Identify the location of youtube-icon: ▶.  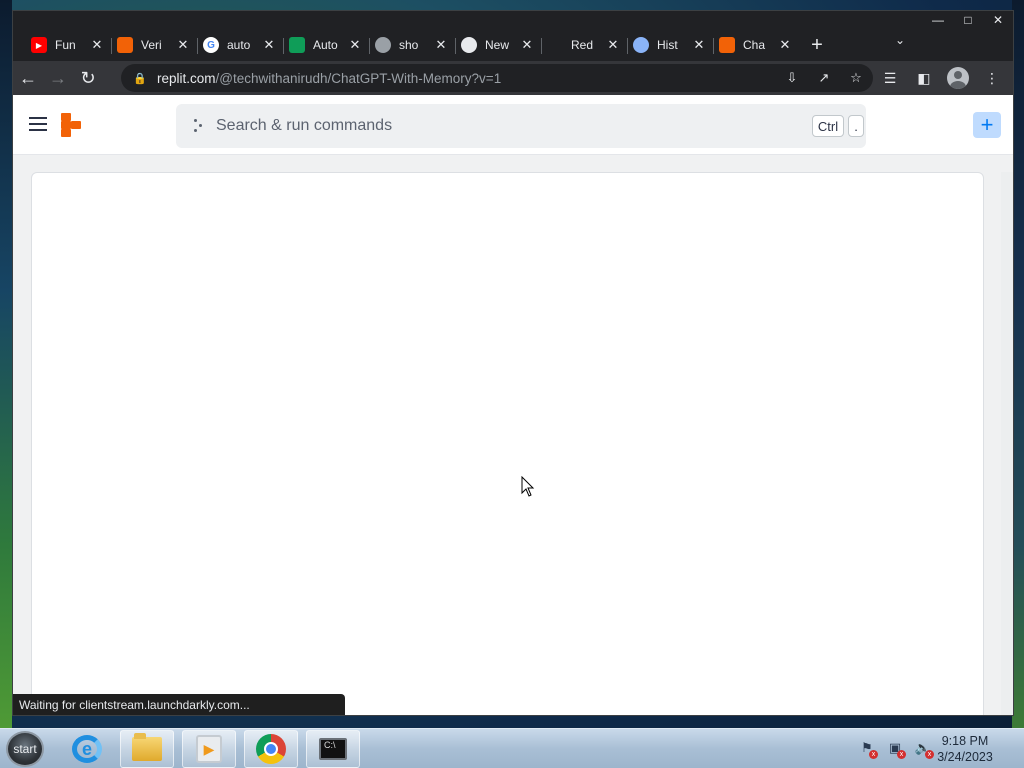
(39, 45).